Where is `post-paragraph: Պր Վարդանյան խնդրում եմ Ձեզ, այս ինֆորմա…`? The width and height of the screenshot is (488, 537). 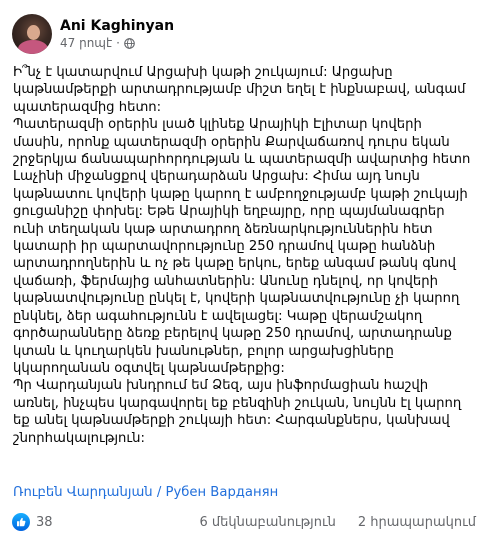
post-paragraph: Պր Վարդանյան խնդրում եմ Ձեզ, այս ինֆորմա… is located at coordinates (237, 412).